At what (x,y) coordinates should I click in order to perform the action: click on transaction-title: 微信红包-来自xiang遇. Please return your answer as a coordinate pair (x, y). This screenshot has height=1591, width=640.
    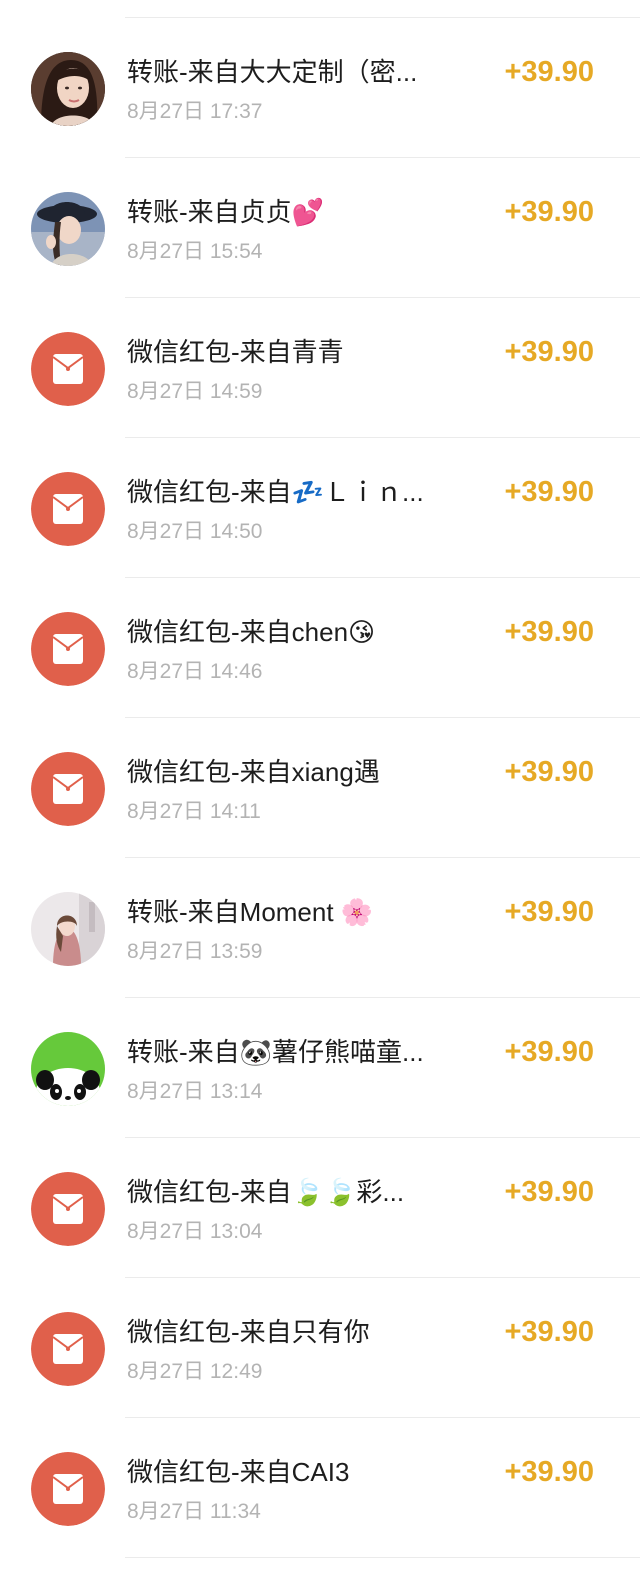
    Looking at the image, I should click on (253, 772).